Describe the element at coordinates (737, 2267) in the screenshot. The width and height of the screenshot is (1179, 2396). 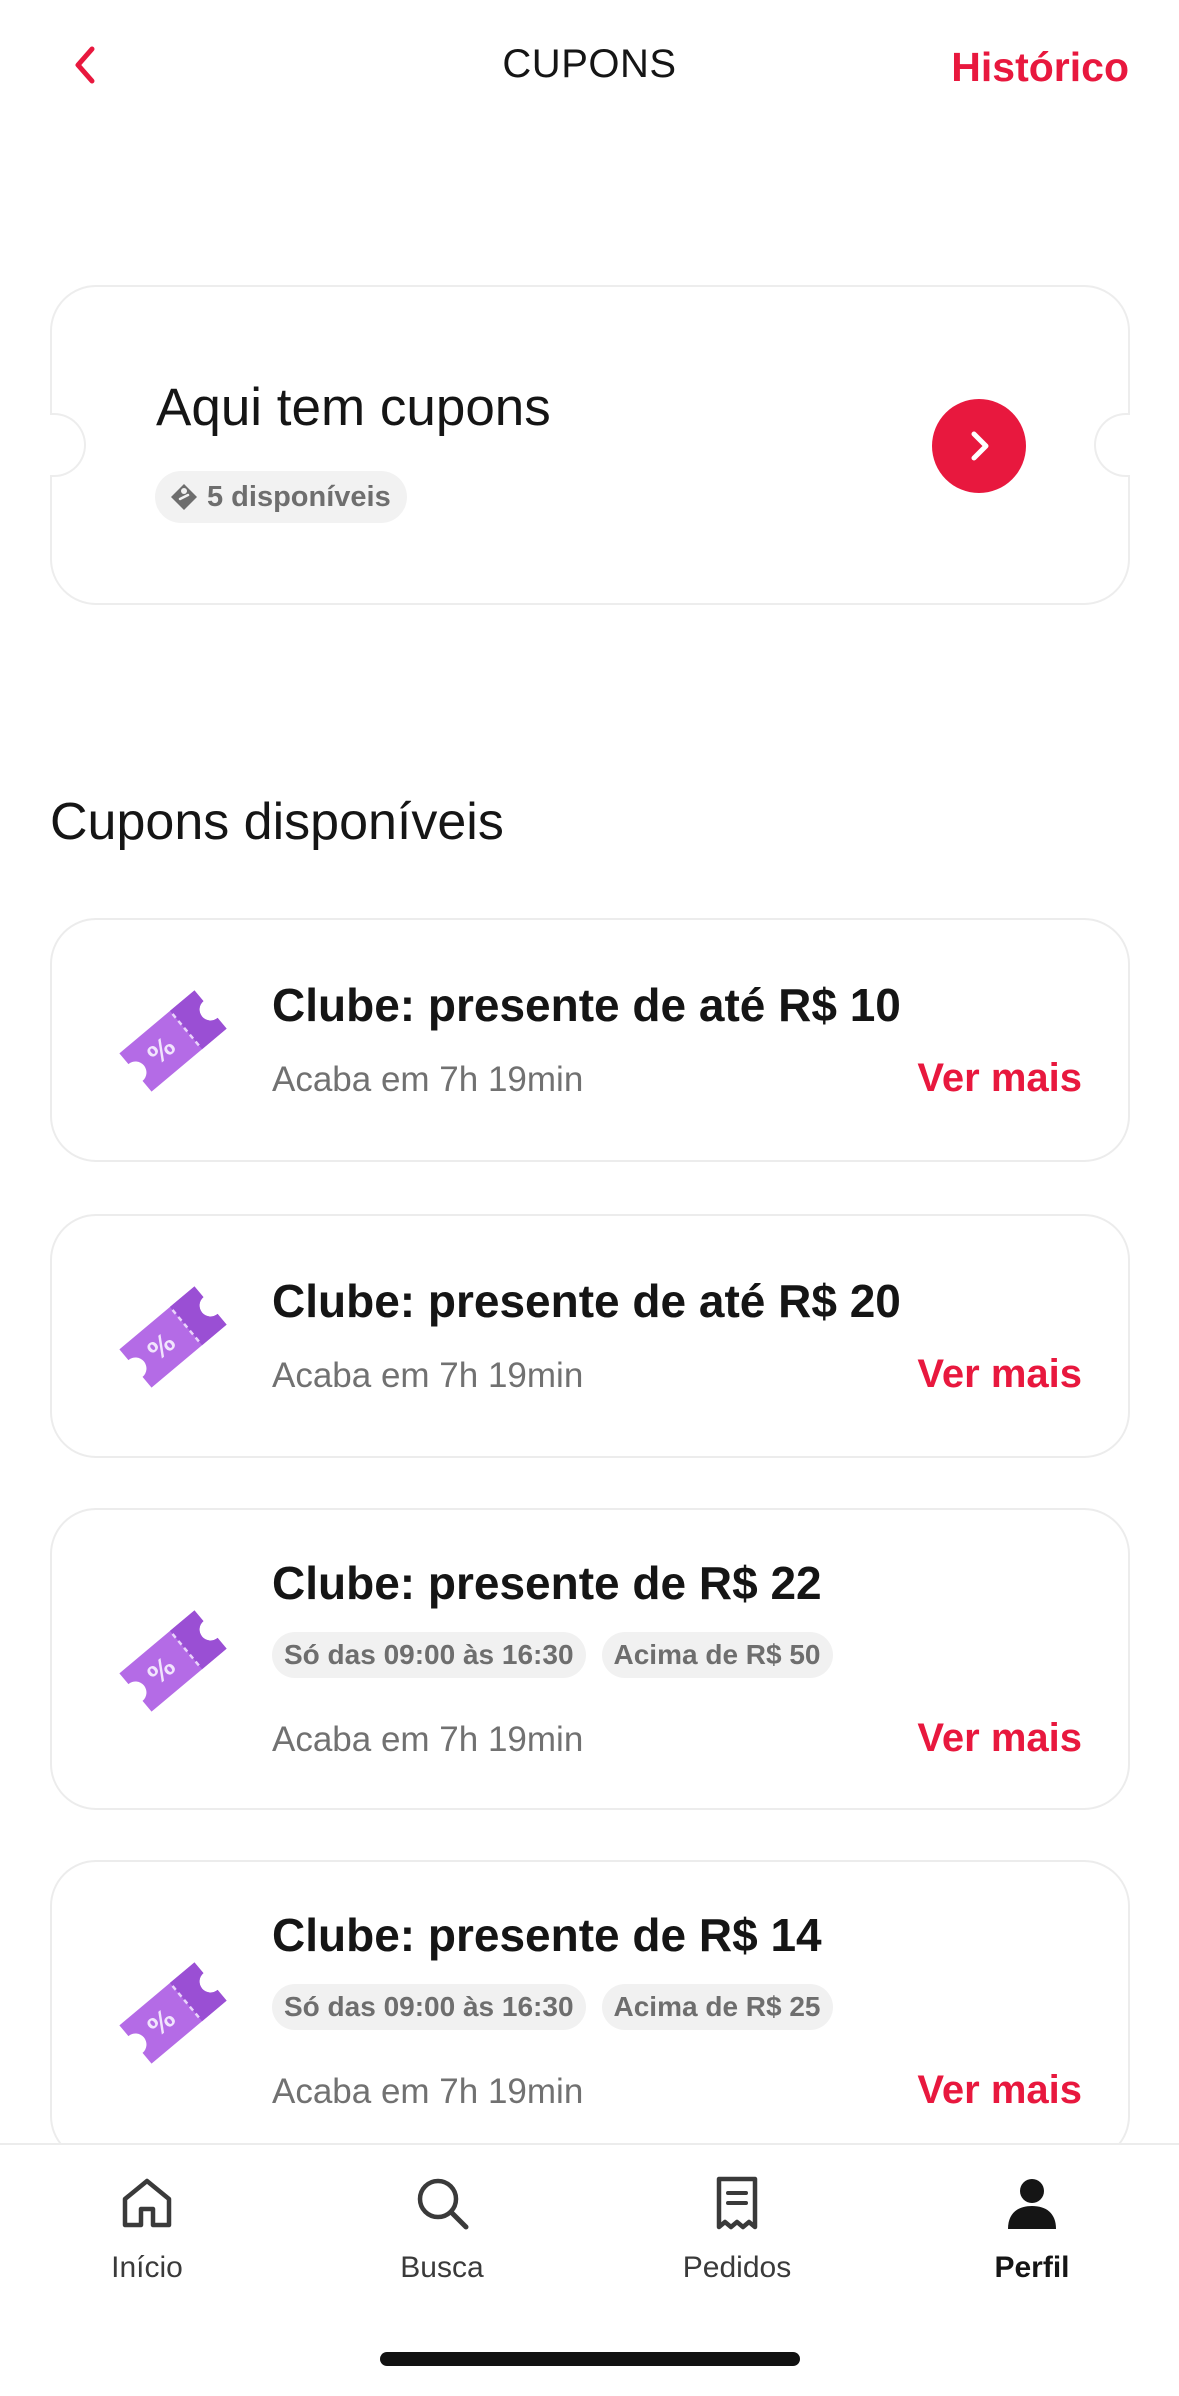
I see `nav-label: Pedidos` at that location.